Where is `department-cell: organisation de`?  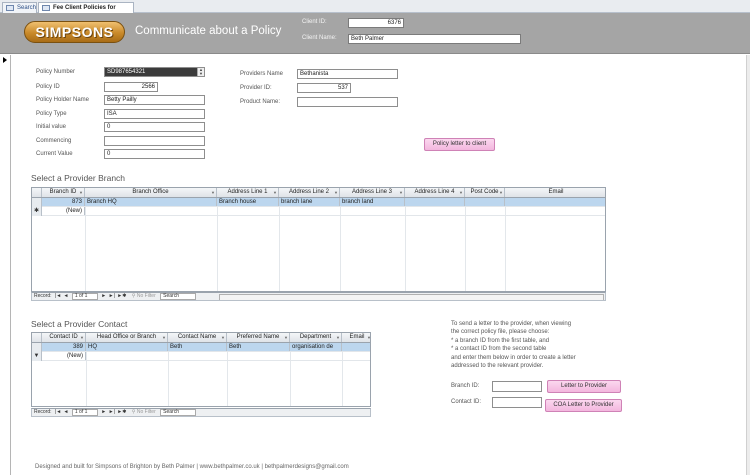
department-cell: organisation de is located at coordinates (316, 347).